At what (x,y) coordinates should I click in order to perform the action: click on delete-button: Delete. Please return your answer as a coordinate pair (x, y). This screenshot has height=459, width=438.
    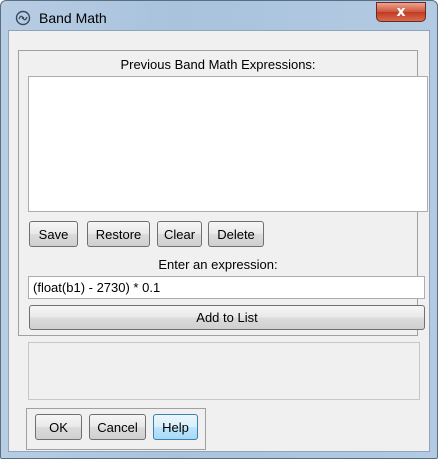
    Looking at the image, I should click on (236, 234).